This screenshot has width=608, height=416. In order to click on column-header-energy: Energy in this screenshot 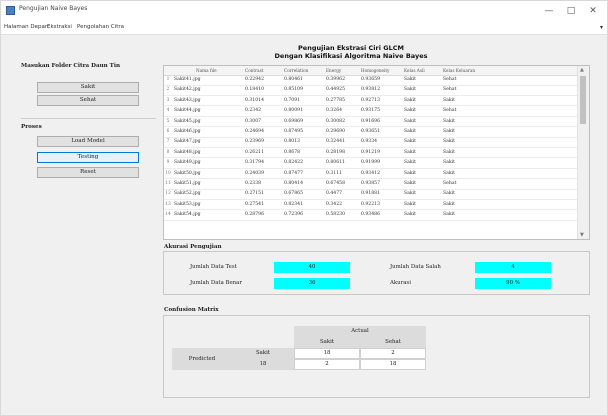, I will do `click(333, 70)`.